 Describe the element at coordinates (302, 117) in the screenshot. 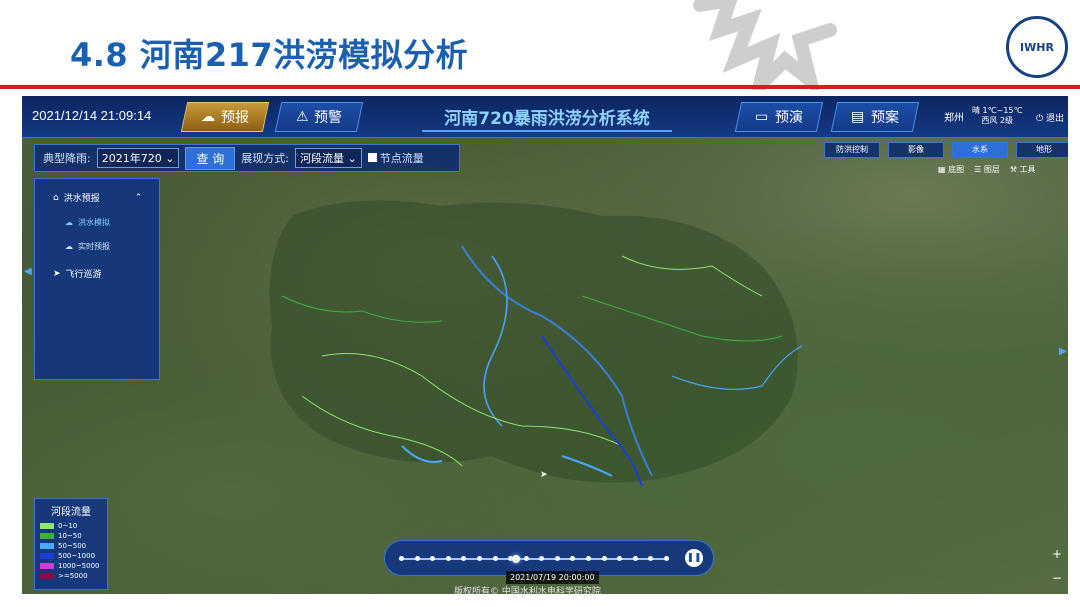

I see `warning-icon: ⚠` at that location.